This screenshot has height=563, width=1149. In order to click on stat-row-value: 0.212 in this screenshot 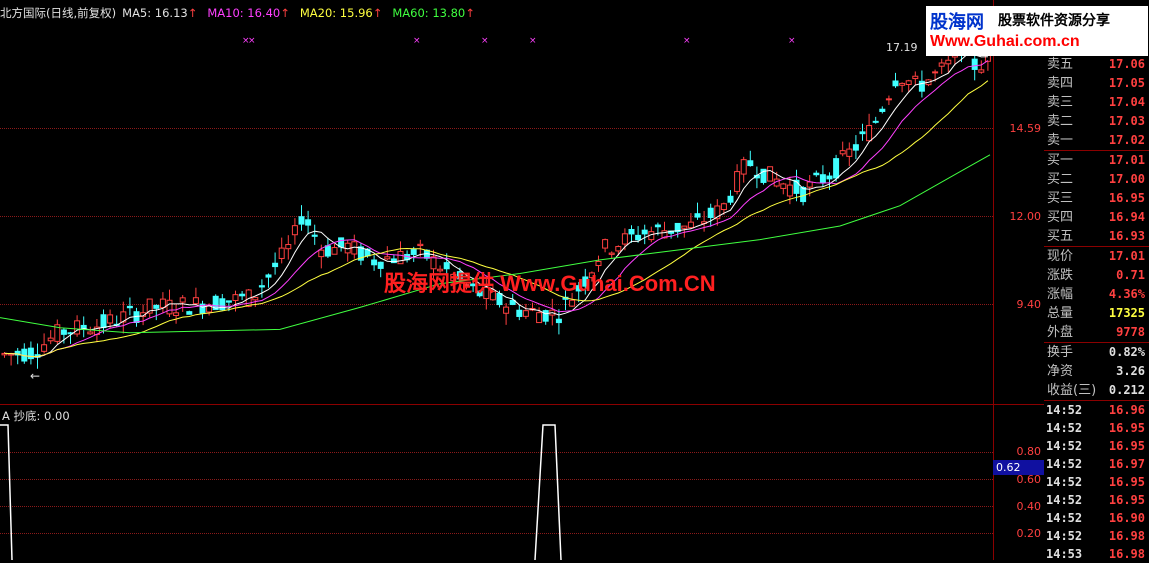, I will do `click(1126, 390)`.